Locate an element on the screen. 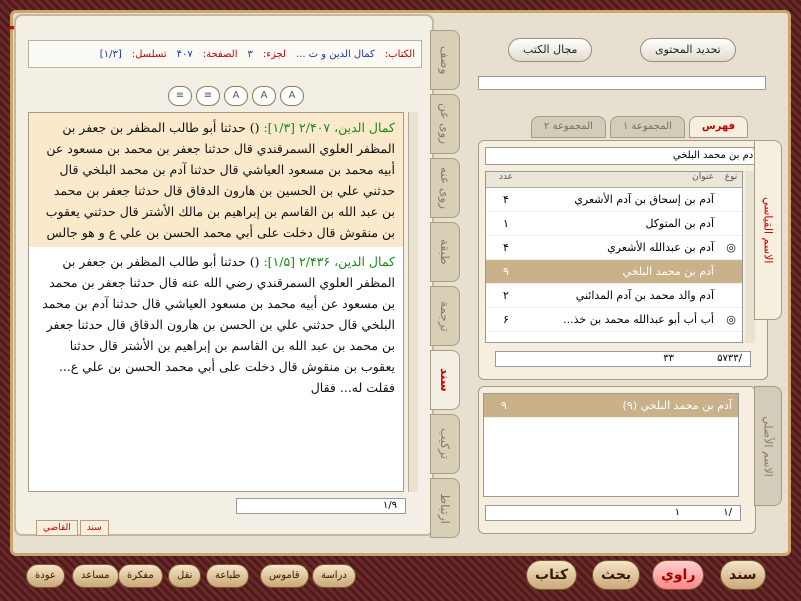 This screenshot has height=601, width=801. table-row: آدم بن إسحاق بن آدم الأشعري ۴ is located at coordinates (614, 200).